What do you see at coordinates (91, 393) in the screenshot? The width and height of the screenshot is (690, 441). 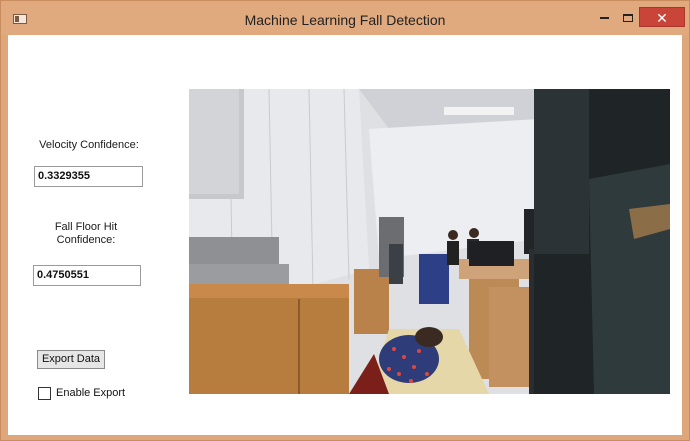 I see `enable-export-label: Enable Export` at bounding box center [91, 393].